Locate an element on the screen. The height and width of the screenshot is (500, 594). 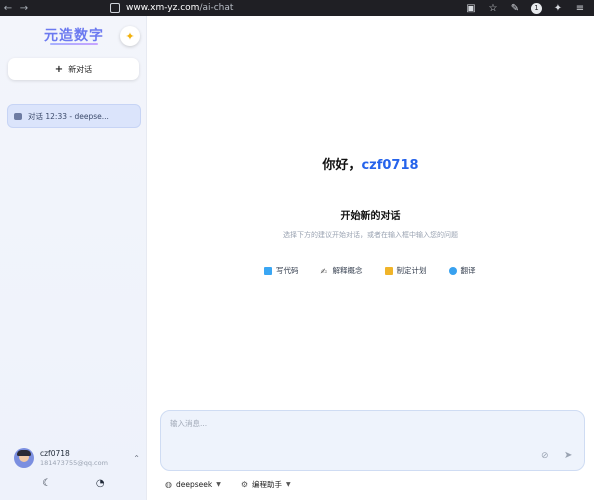
greeting-username: czf0718 is located at coordinates (390, 165).